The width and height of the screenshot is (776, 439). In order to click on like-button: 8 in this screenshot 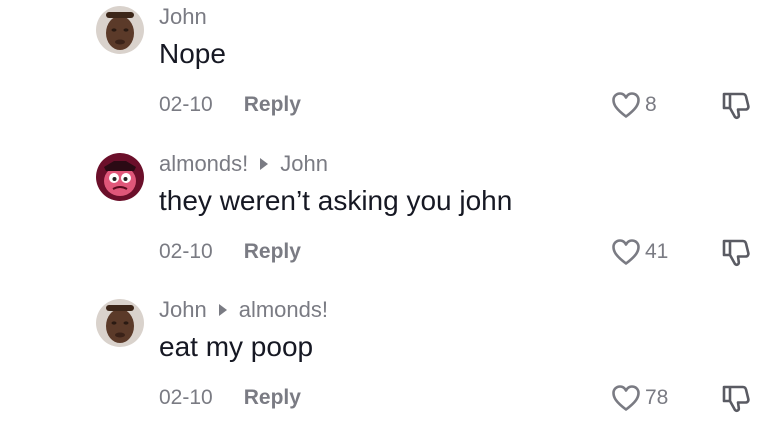, I will do `click(634, 105)`.